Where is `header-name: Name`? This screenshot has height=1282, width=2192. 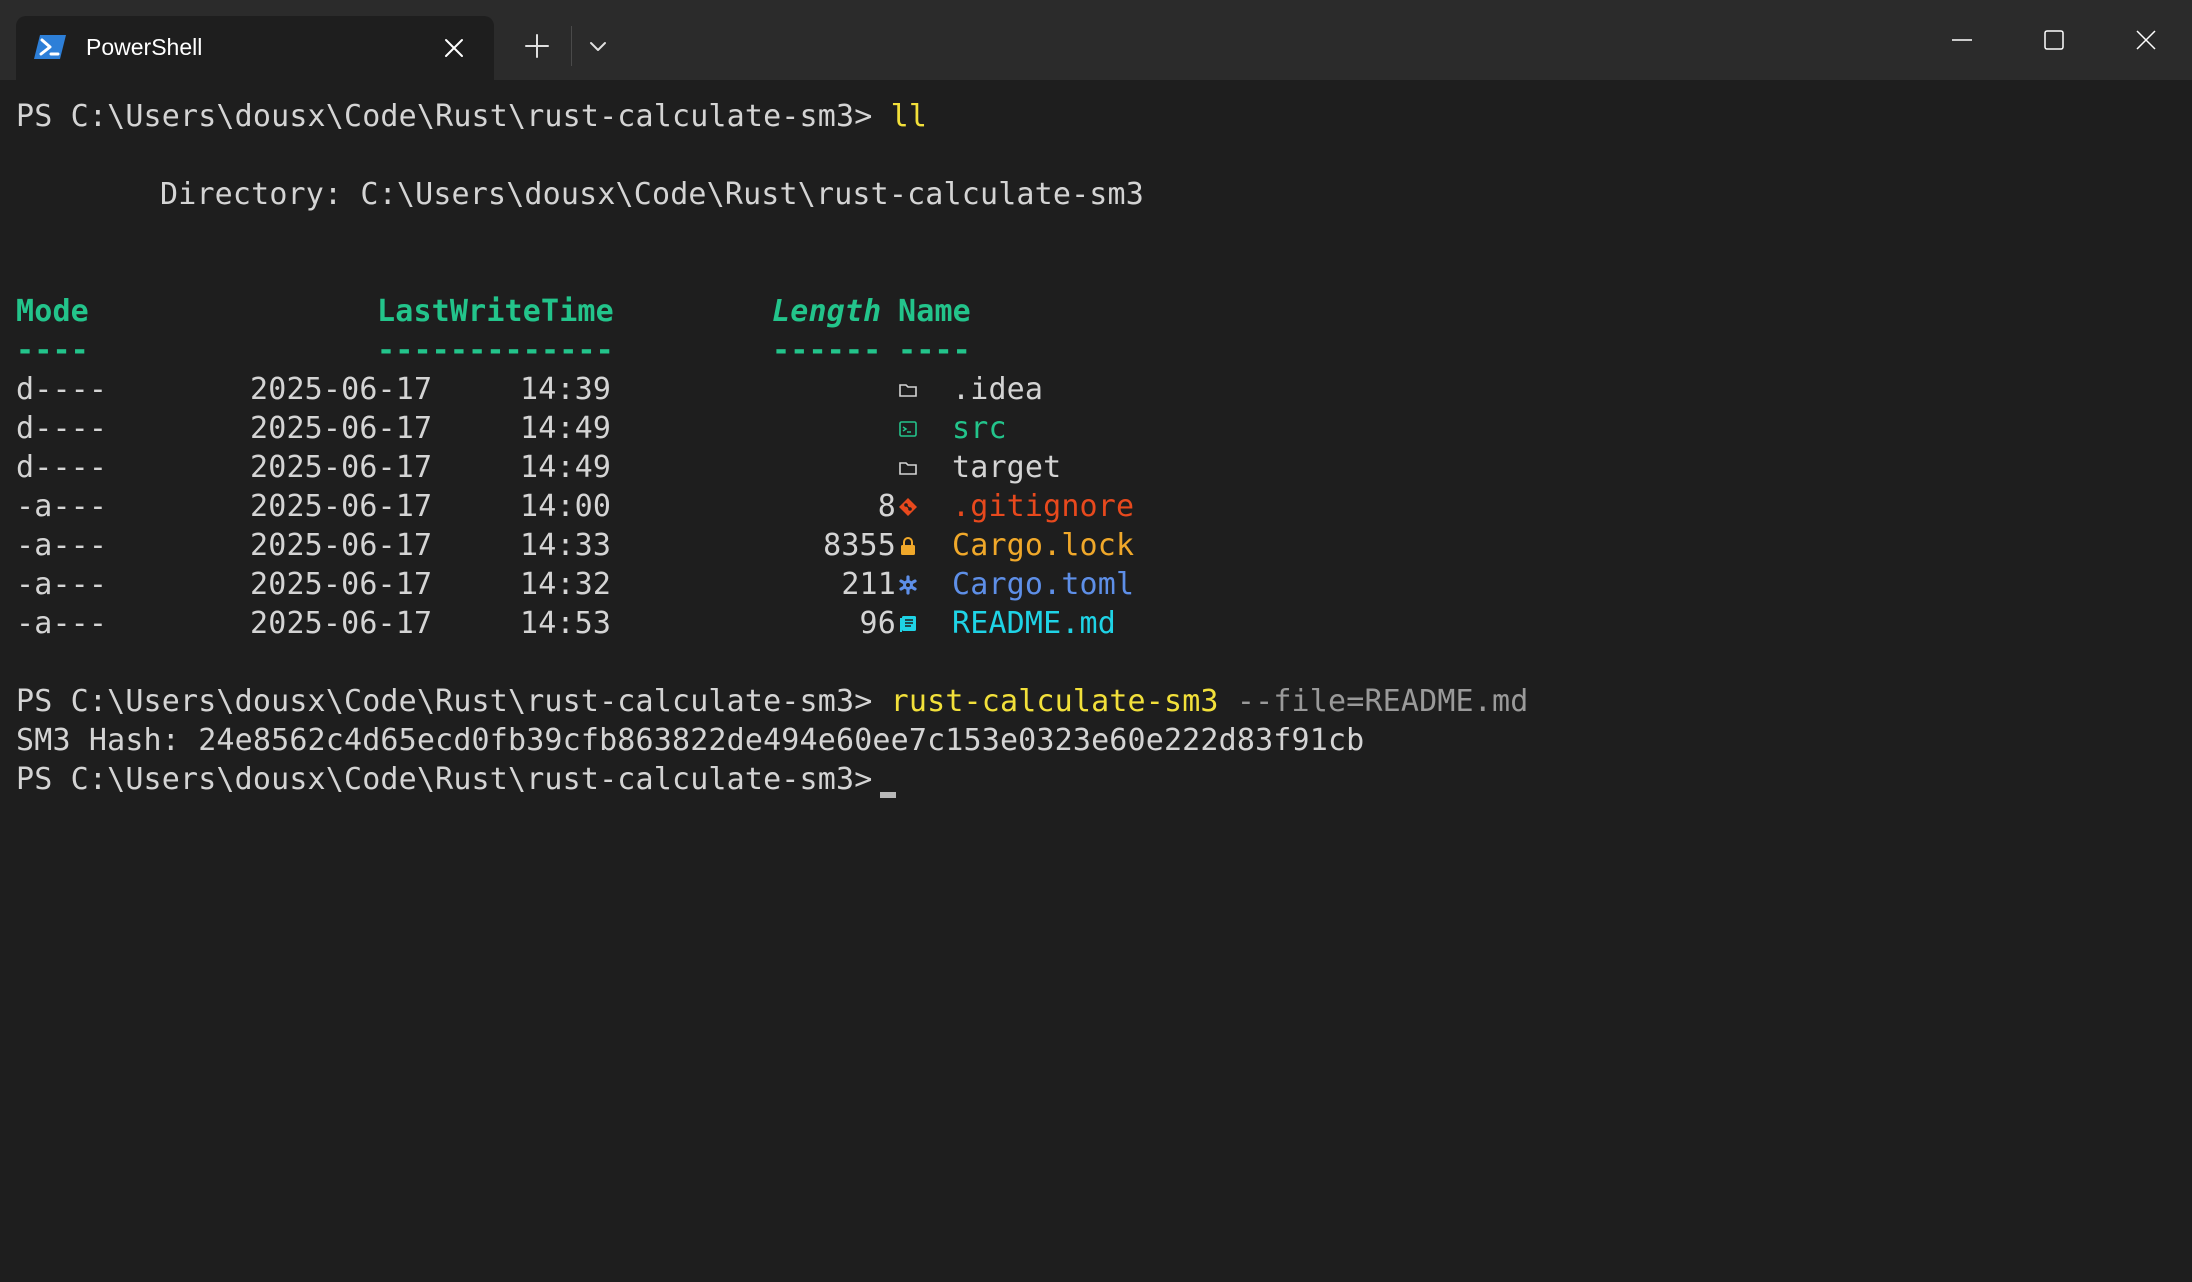 header-name: Name is located at coordinates (934, 311).